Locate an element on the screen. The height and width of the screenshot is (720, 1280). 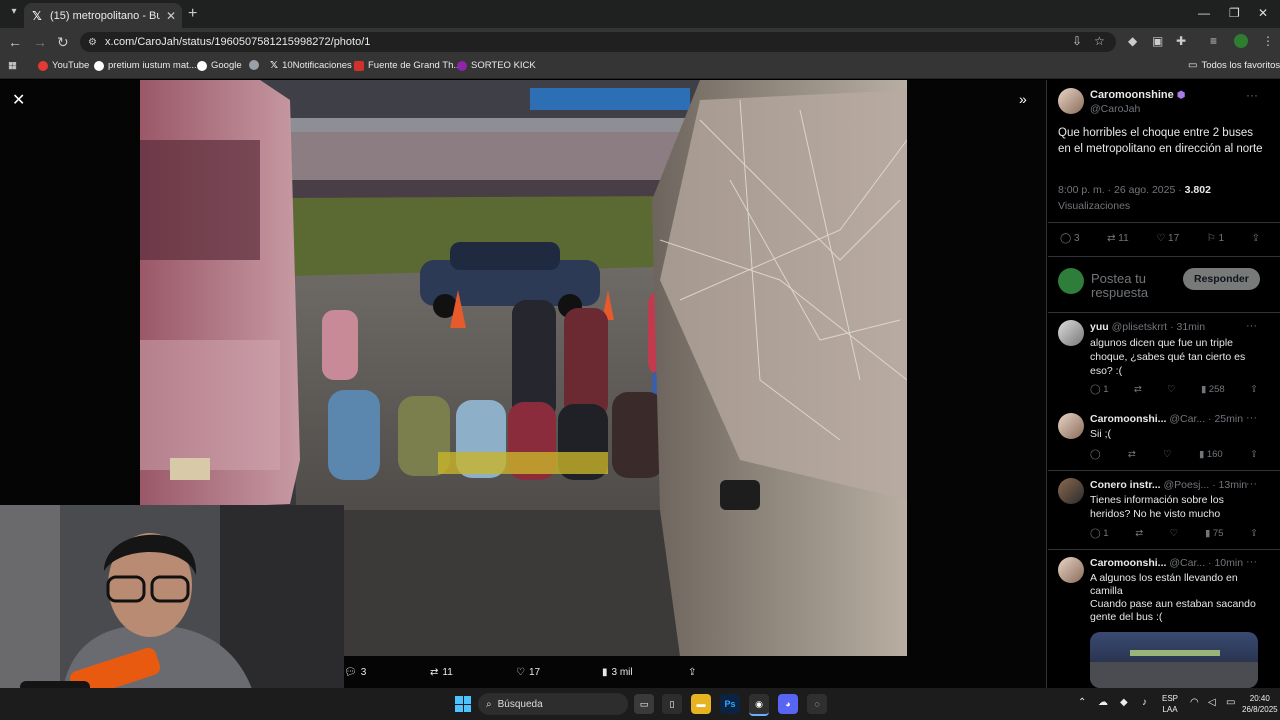
language-indicator: ESP LAA is located at coordinates (1170, 704).